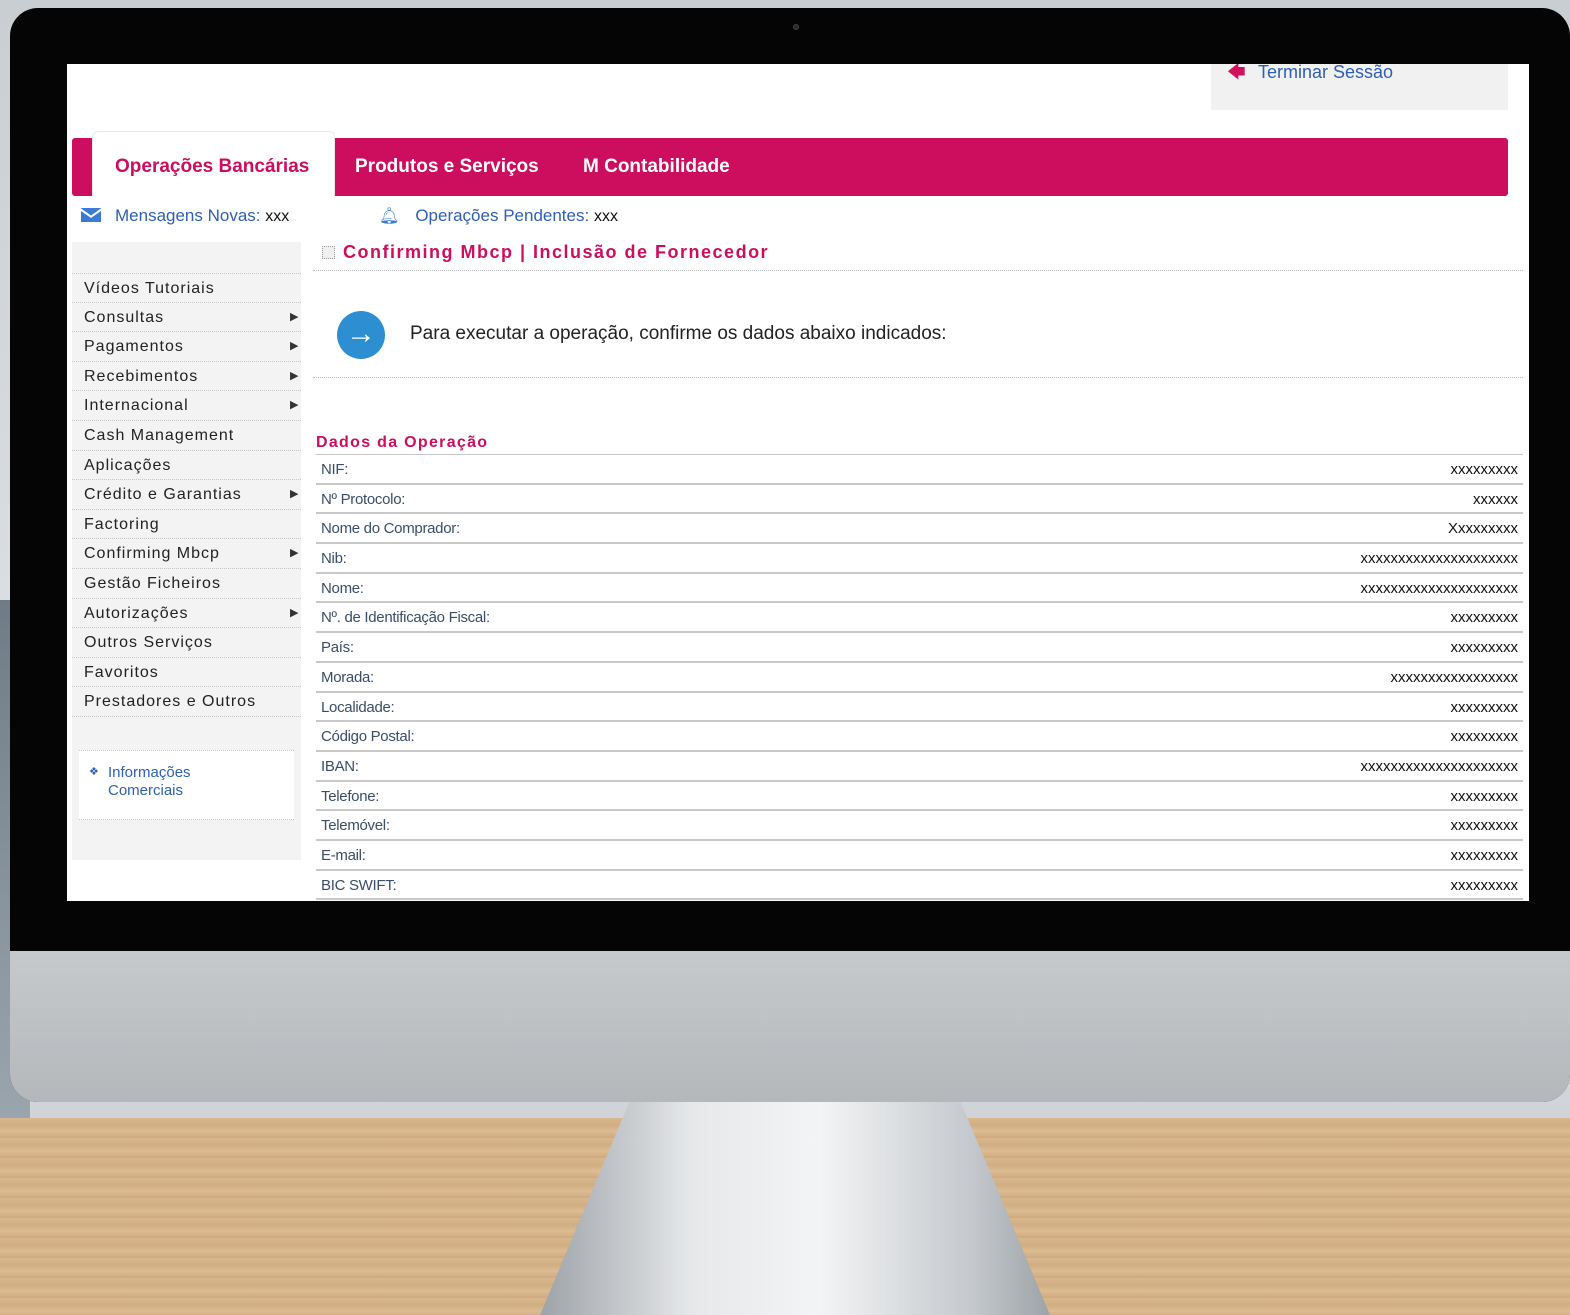  I want to click on sidebar-item-label: Pagamentos, so click(134, 347).